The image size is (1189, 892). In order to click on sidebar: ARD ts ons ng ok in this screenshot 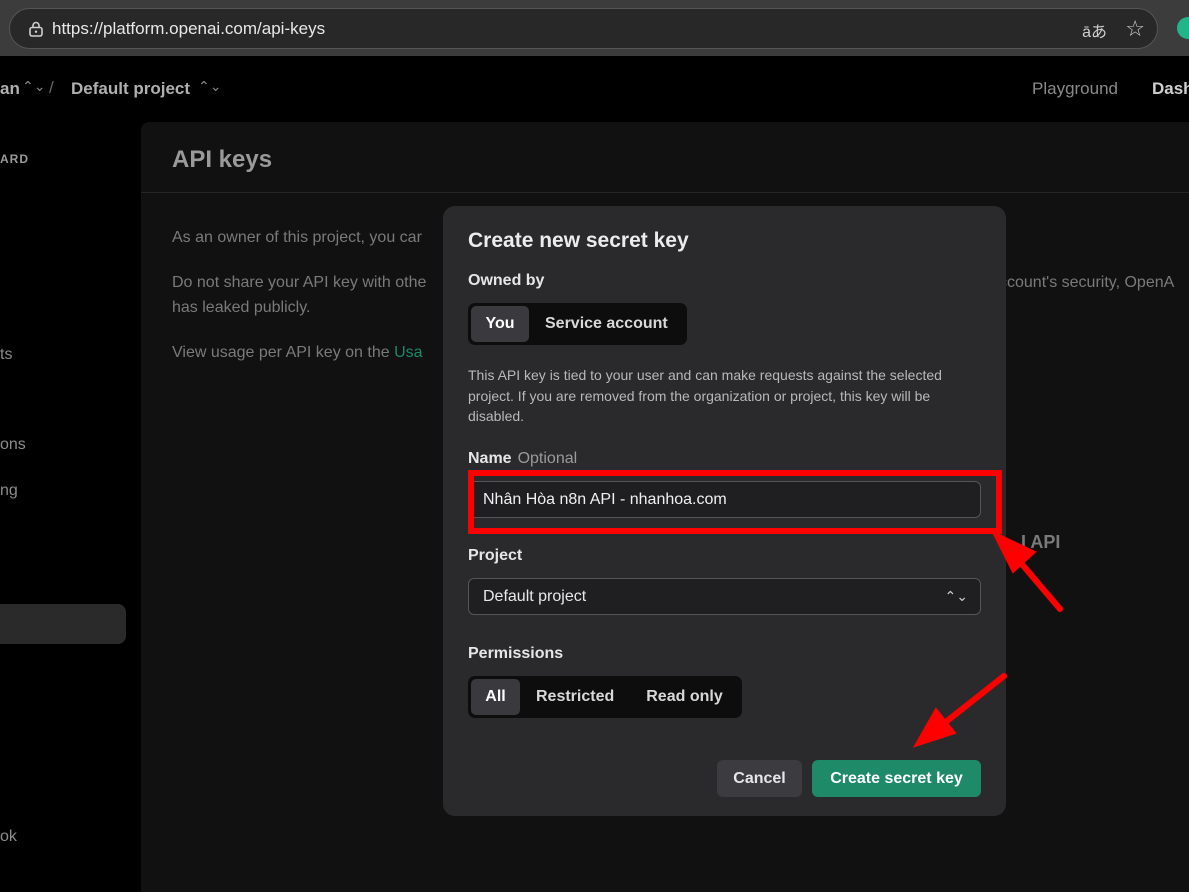, I will do `click(70, 507)`.